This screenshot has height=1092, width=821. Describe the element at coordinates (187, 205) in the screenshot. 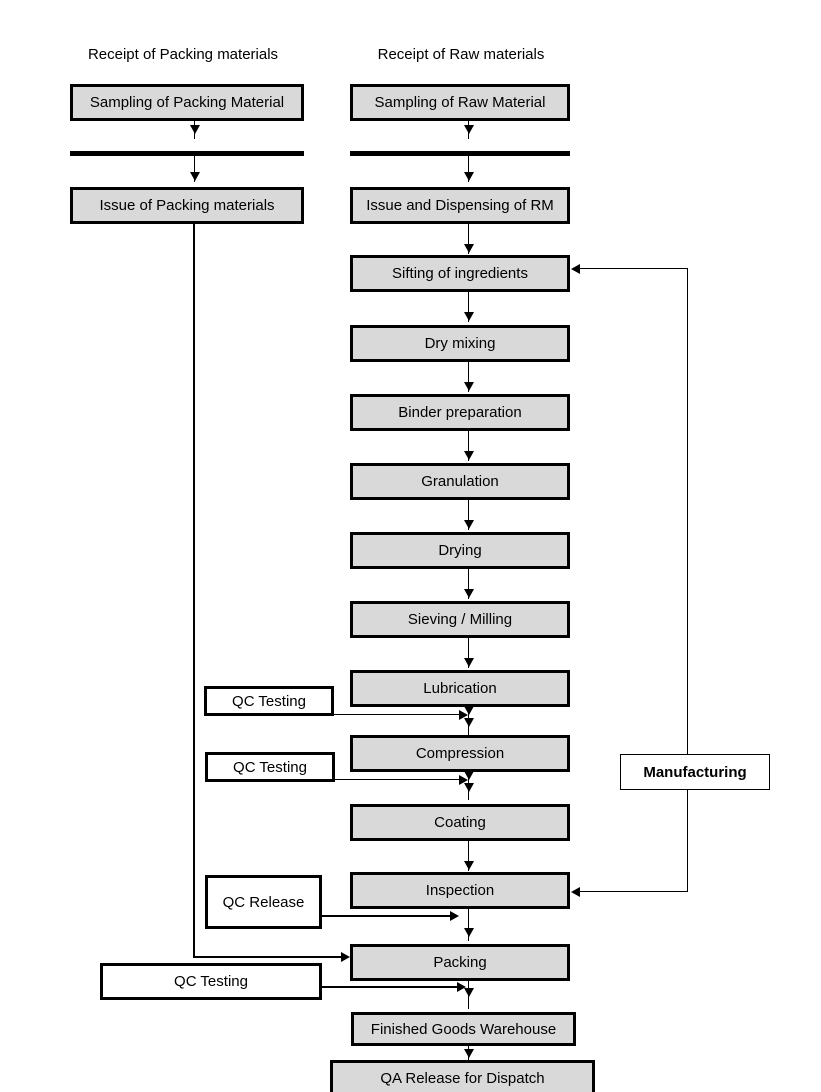

I see `process-box-issue-of-packing-materials: Issue of Packing materials` at that location.